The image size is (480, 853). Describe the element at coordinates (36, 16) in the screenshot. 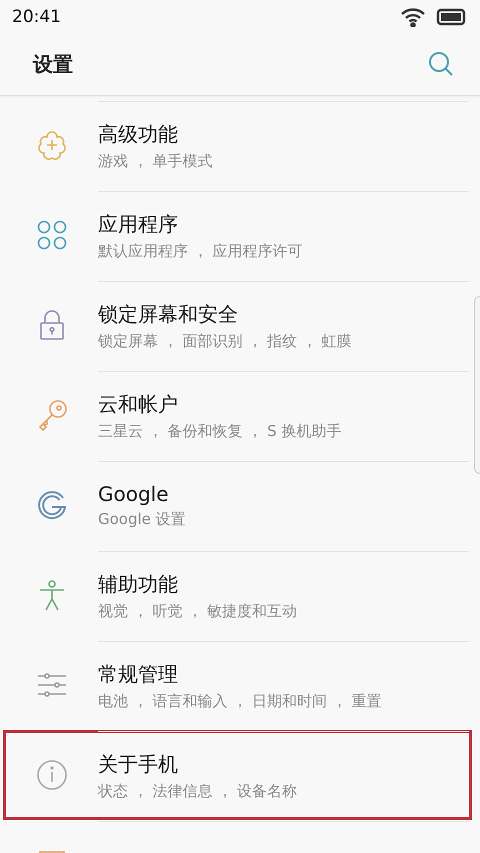

I see `status-time: 20:41` at that location.